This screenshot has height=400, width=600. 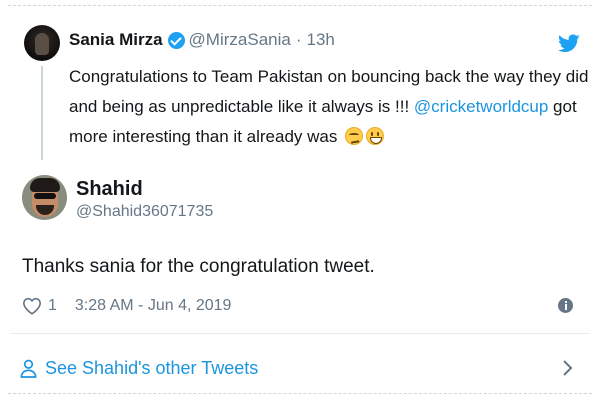 I want to click on avatar, so click(x=42, y=43).